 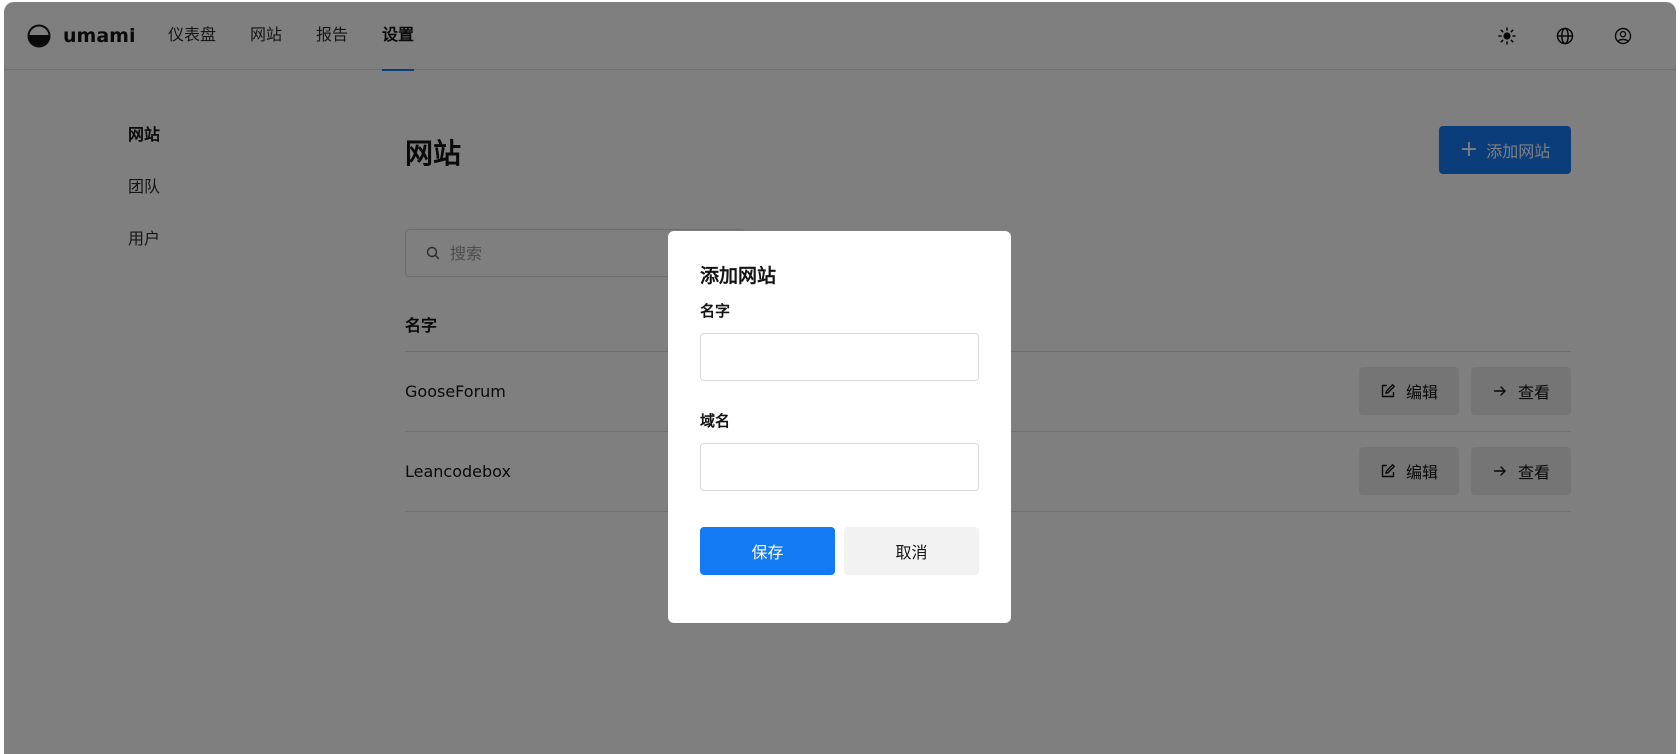 I want to click on cancel-button: 取消, so click(x=911, y=551).